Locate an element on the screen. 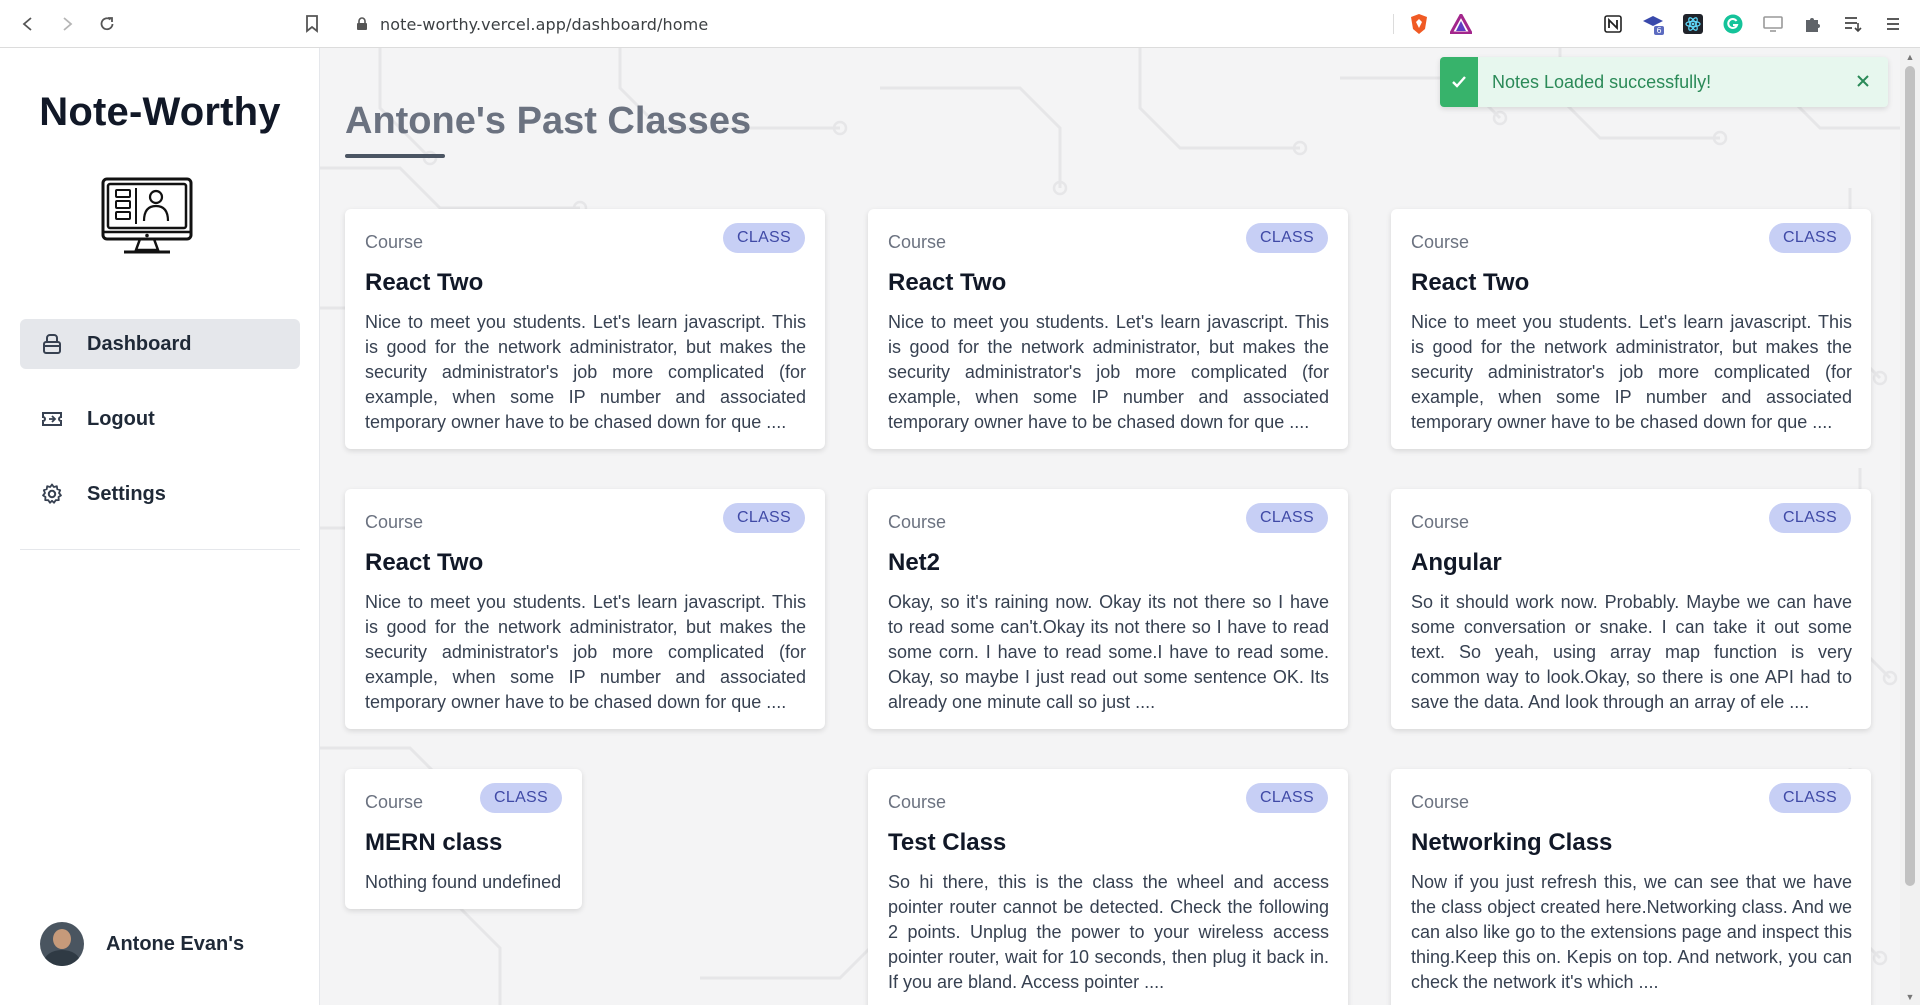 The image size is (1920, 1005). grammarly-icon is located at coordinates (1733, 24).